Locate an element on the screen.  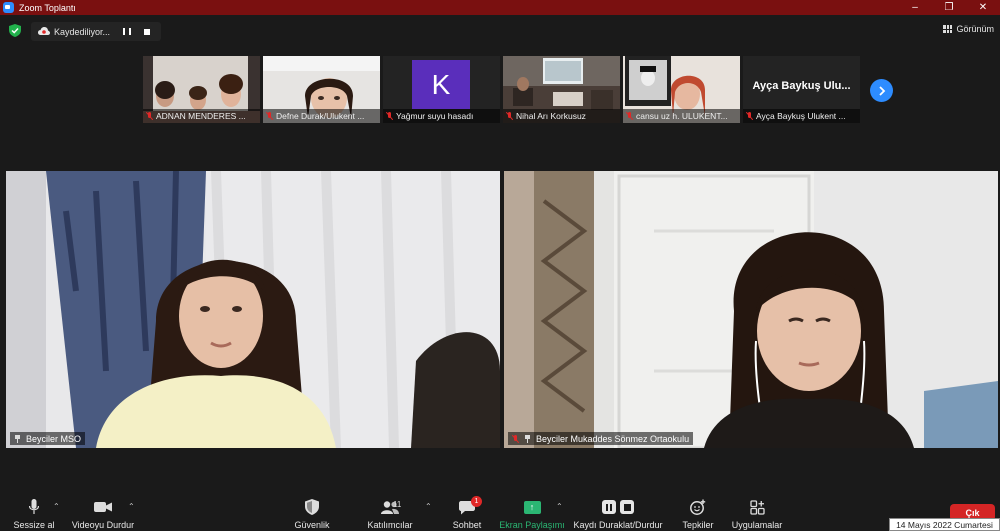
view-button: Görünüm is located at coordinates (968, 29).